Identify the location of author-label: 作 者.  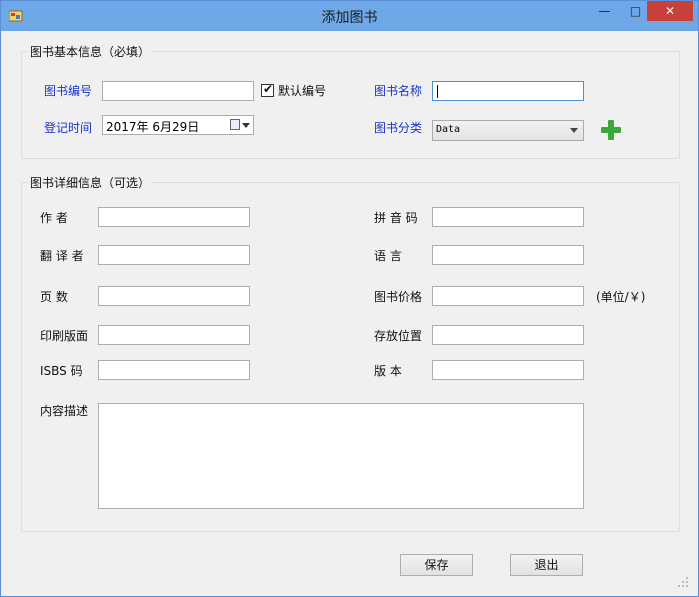
(54, 218).